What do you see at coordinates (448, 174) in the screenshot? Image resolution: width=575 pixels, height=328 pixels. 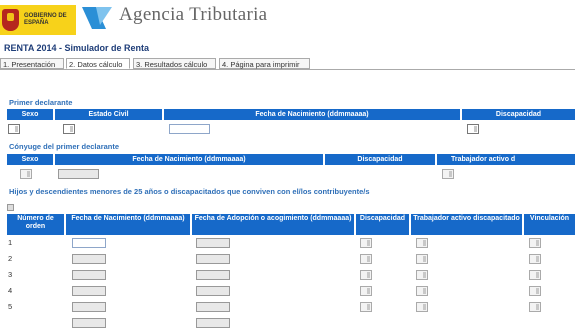 I see `conyuge-discapacidad-select` at bounding box center [448, 174].